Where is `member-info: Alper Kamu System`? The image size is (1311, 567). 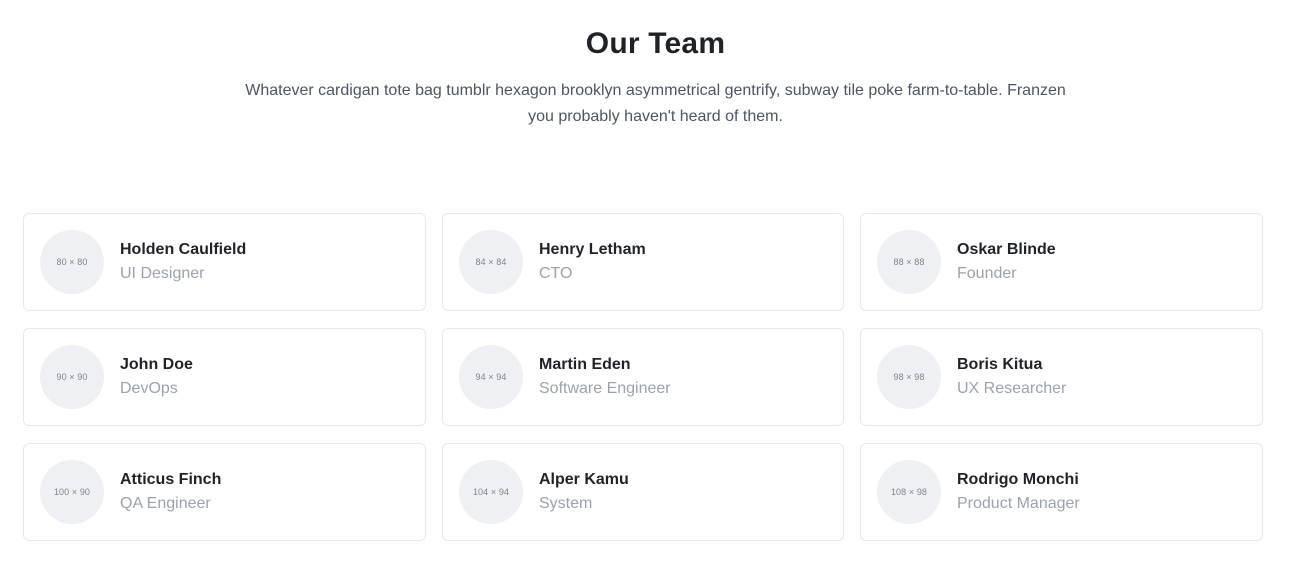 member-info: Alper Kamu System is located at coordinates (584, 492).